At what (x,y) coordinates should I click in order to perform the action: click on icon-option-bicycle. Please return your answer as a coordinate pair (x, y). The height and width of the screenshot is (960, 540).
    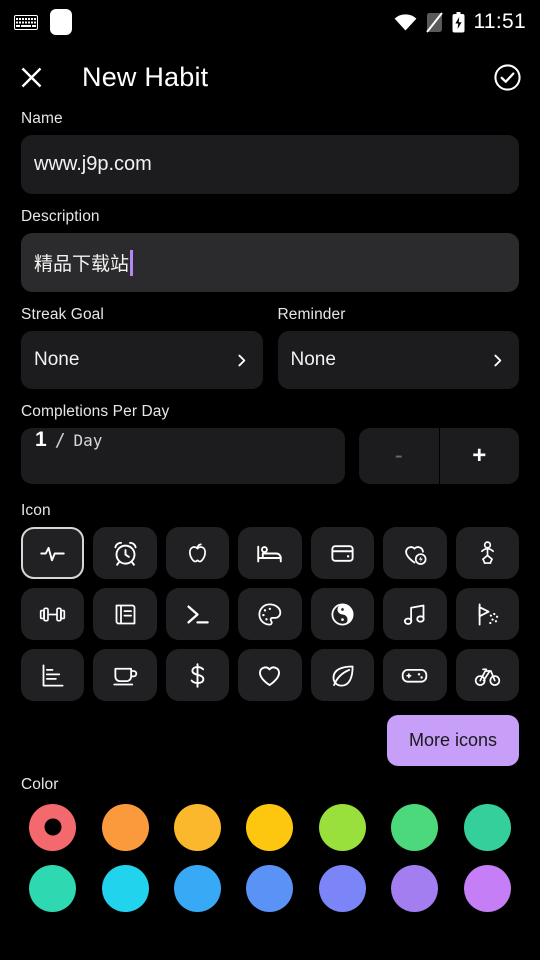
    Looking at the image, I should click on (487, 675).